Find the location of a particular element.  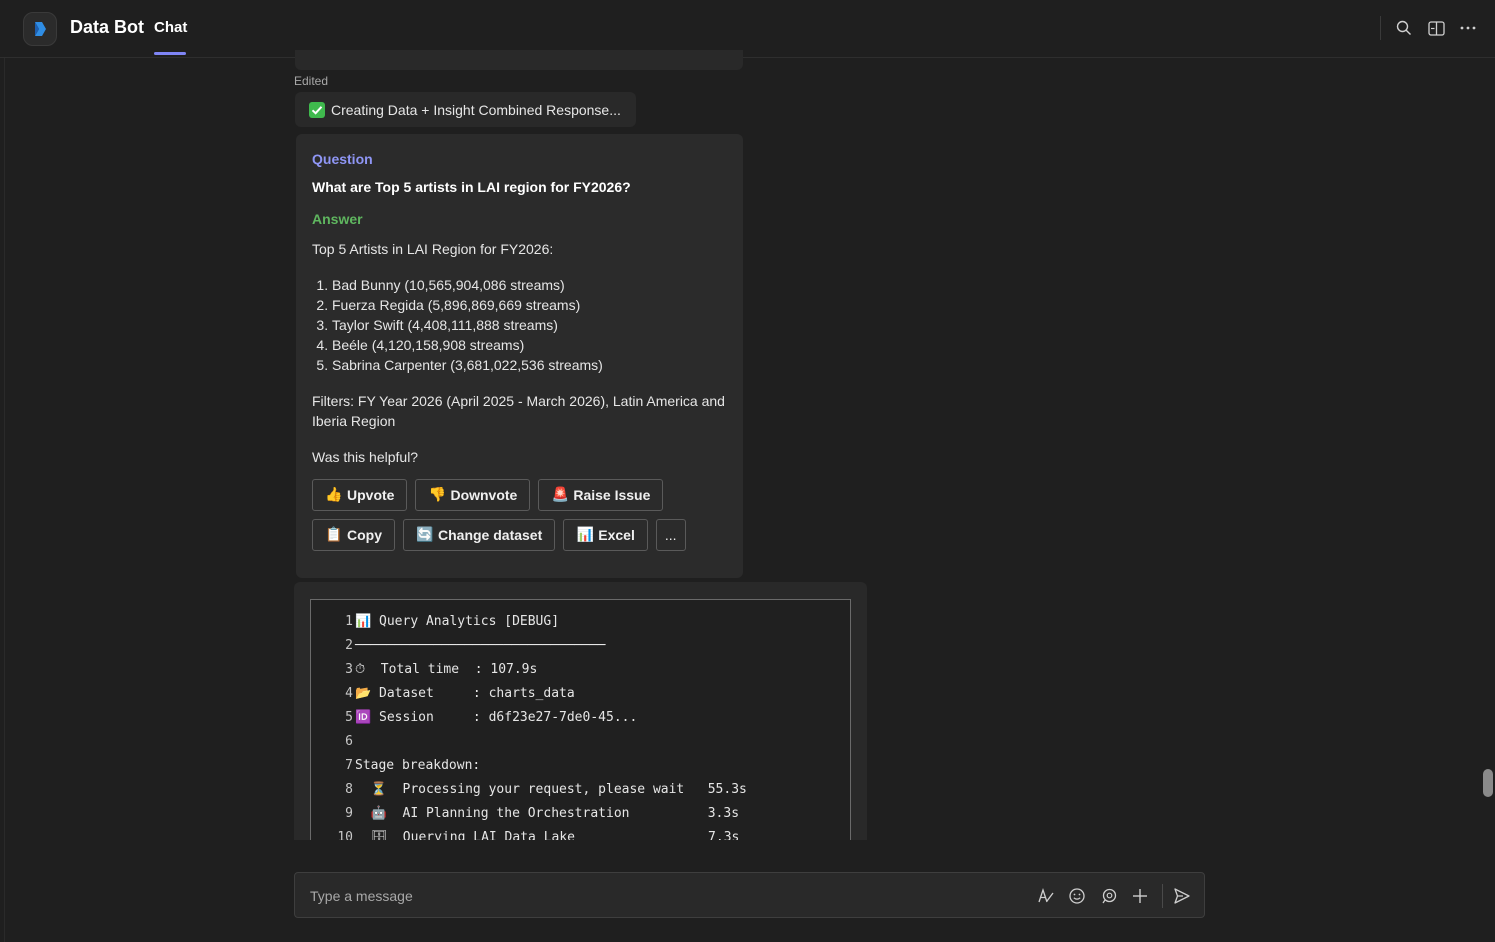

format-icon is located at coordinates (1046, 896).